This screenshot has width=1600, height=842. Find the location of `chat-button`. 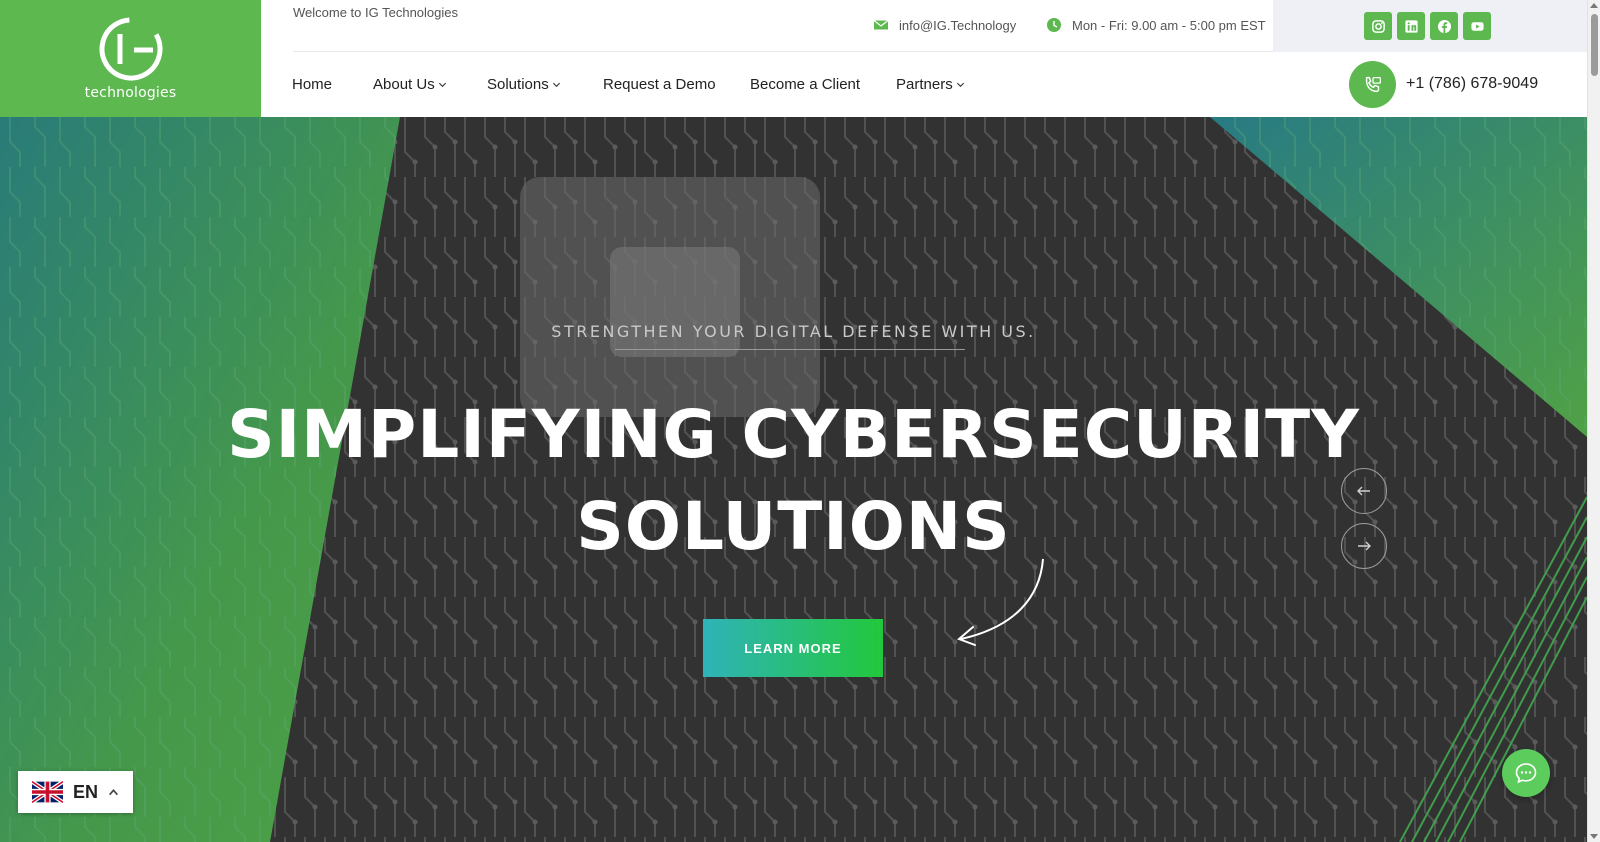

chat-button is located at coordinates (1526, 773).